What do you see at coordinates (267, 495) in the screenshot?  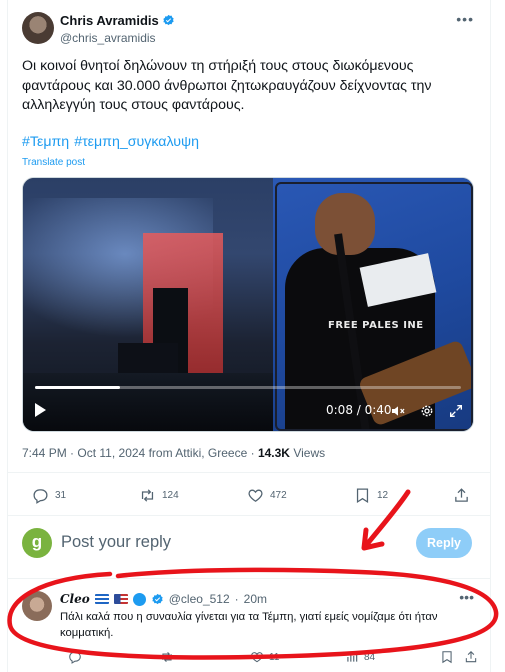 I see `like-action: 472` at bounding box center [267, 495].